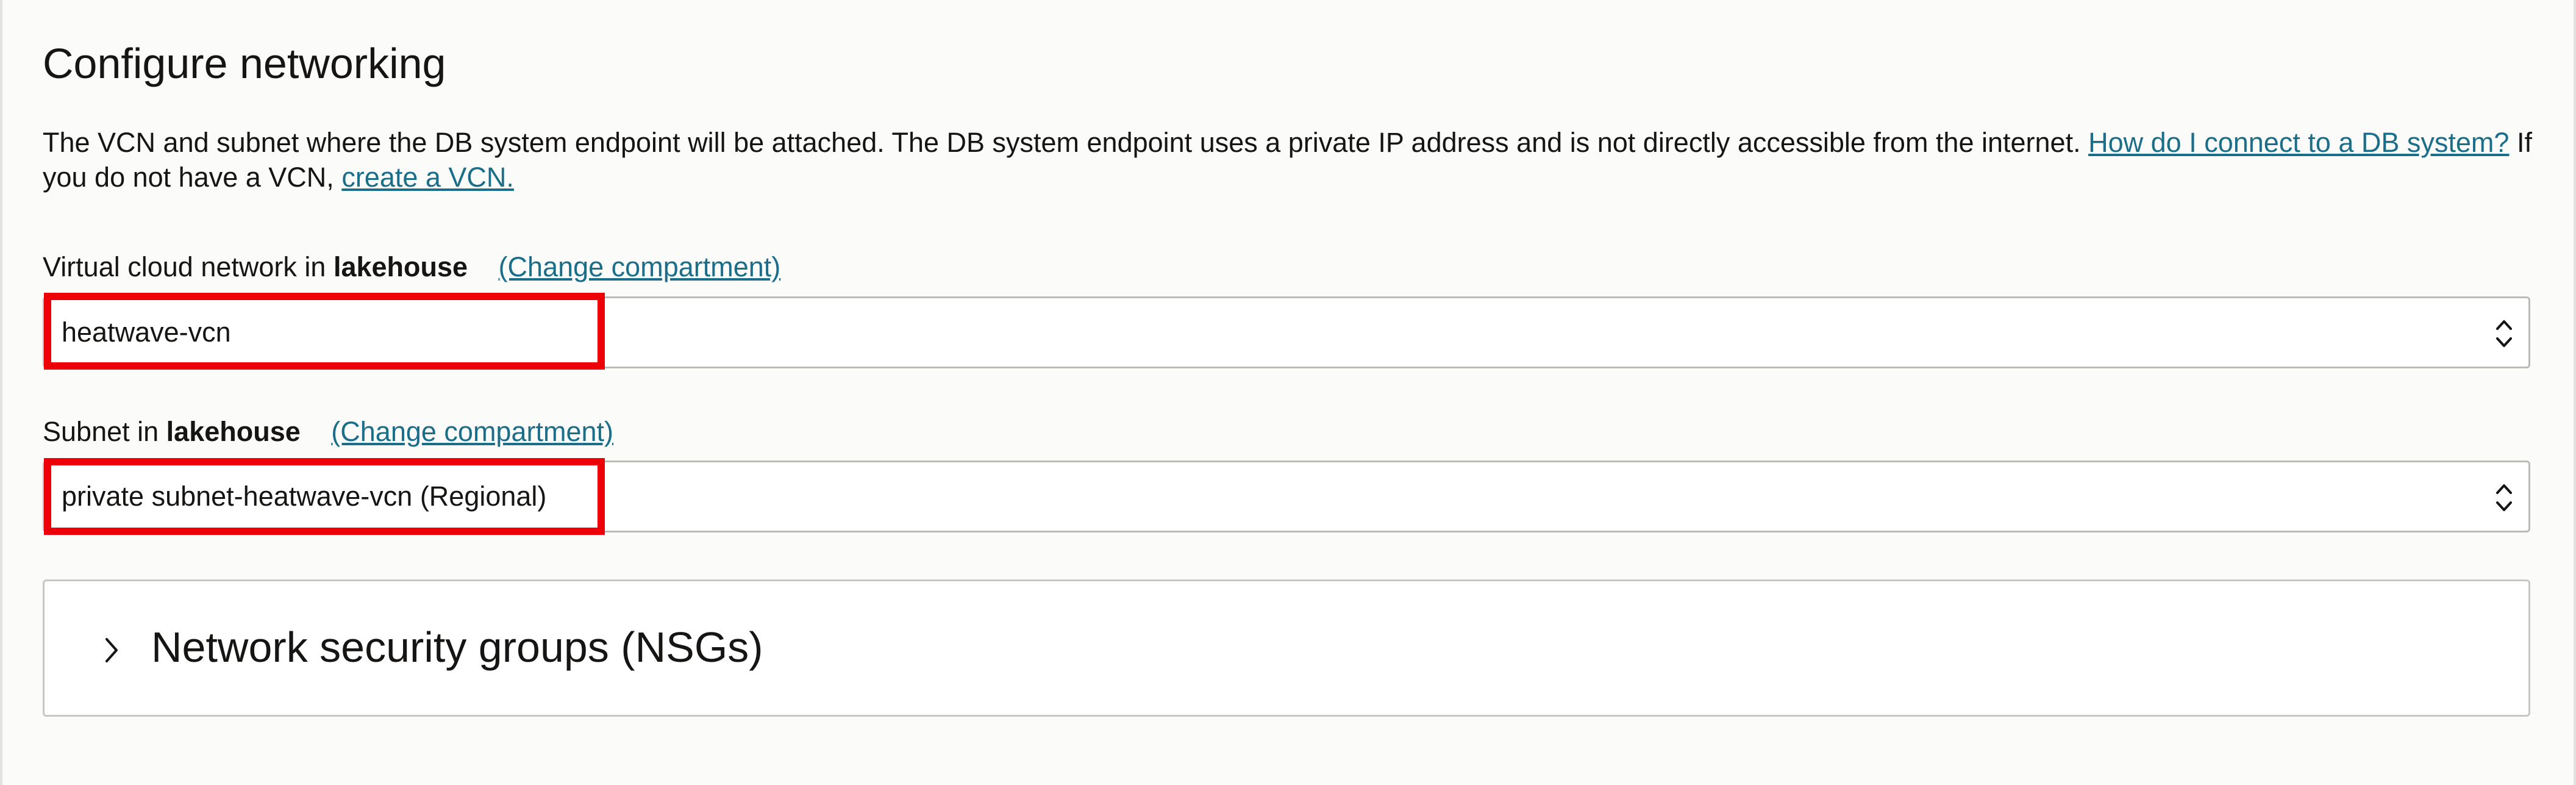  I want to click on vcn-change-compartment-link: (Change compartment), so click(640, 267).